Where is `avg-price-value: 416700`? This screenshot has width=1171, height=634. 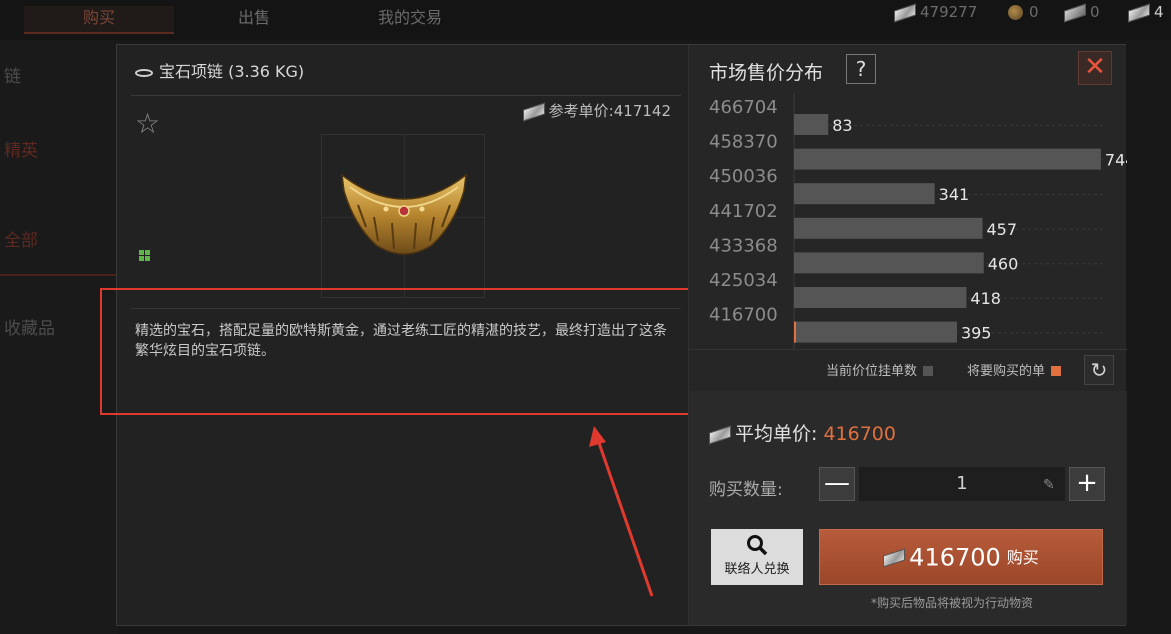
avg-price-value: 416700 is located at coordinates (859, 434).